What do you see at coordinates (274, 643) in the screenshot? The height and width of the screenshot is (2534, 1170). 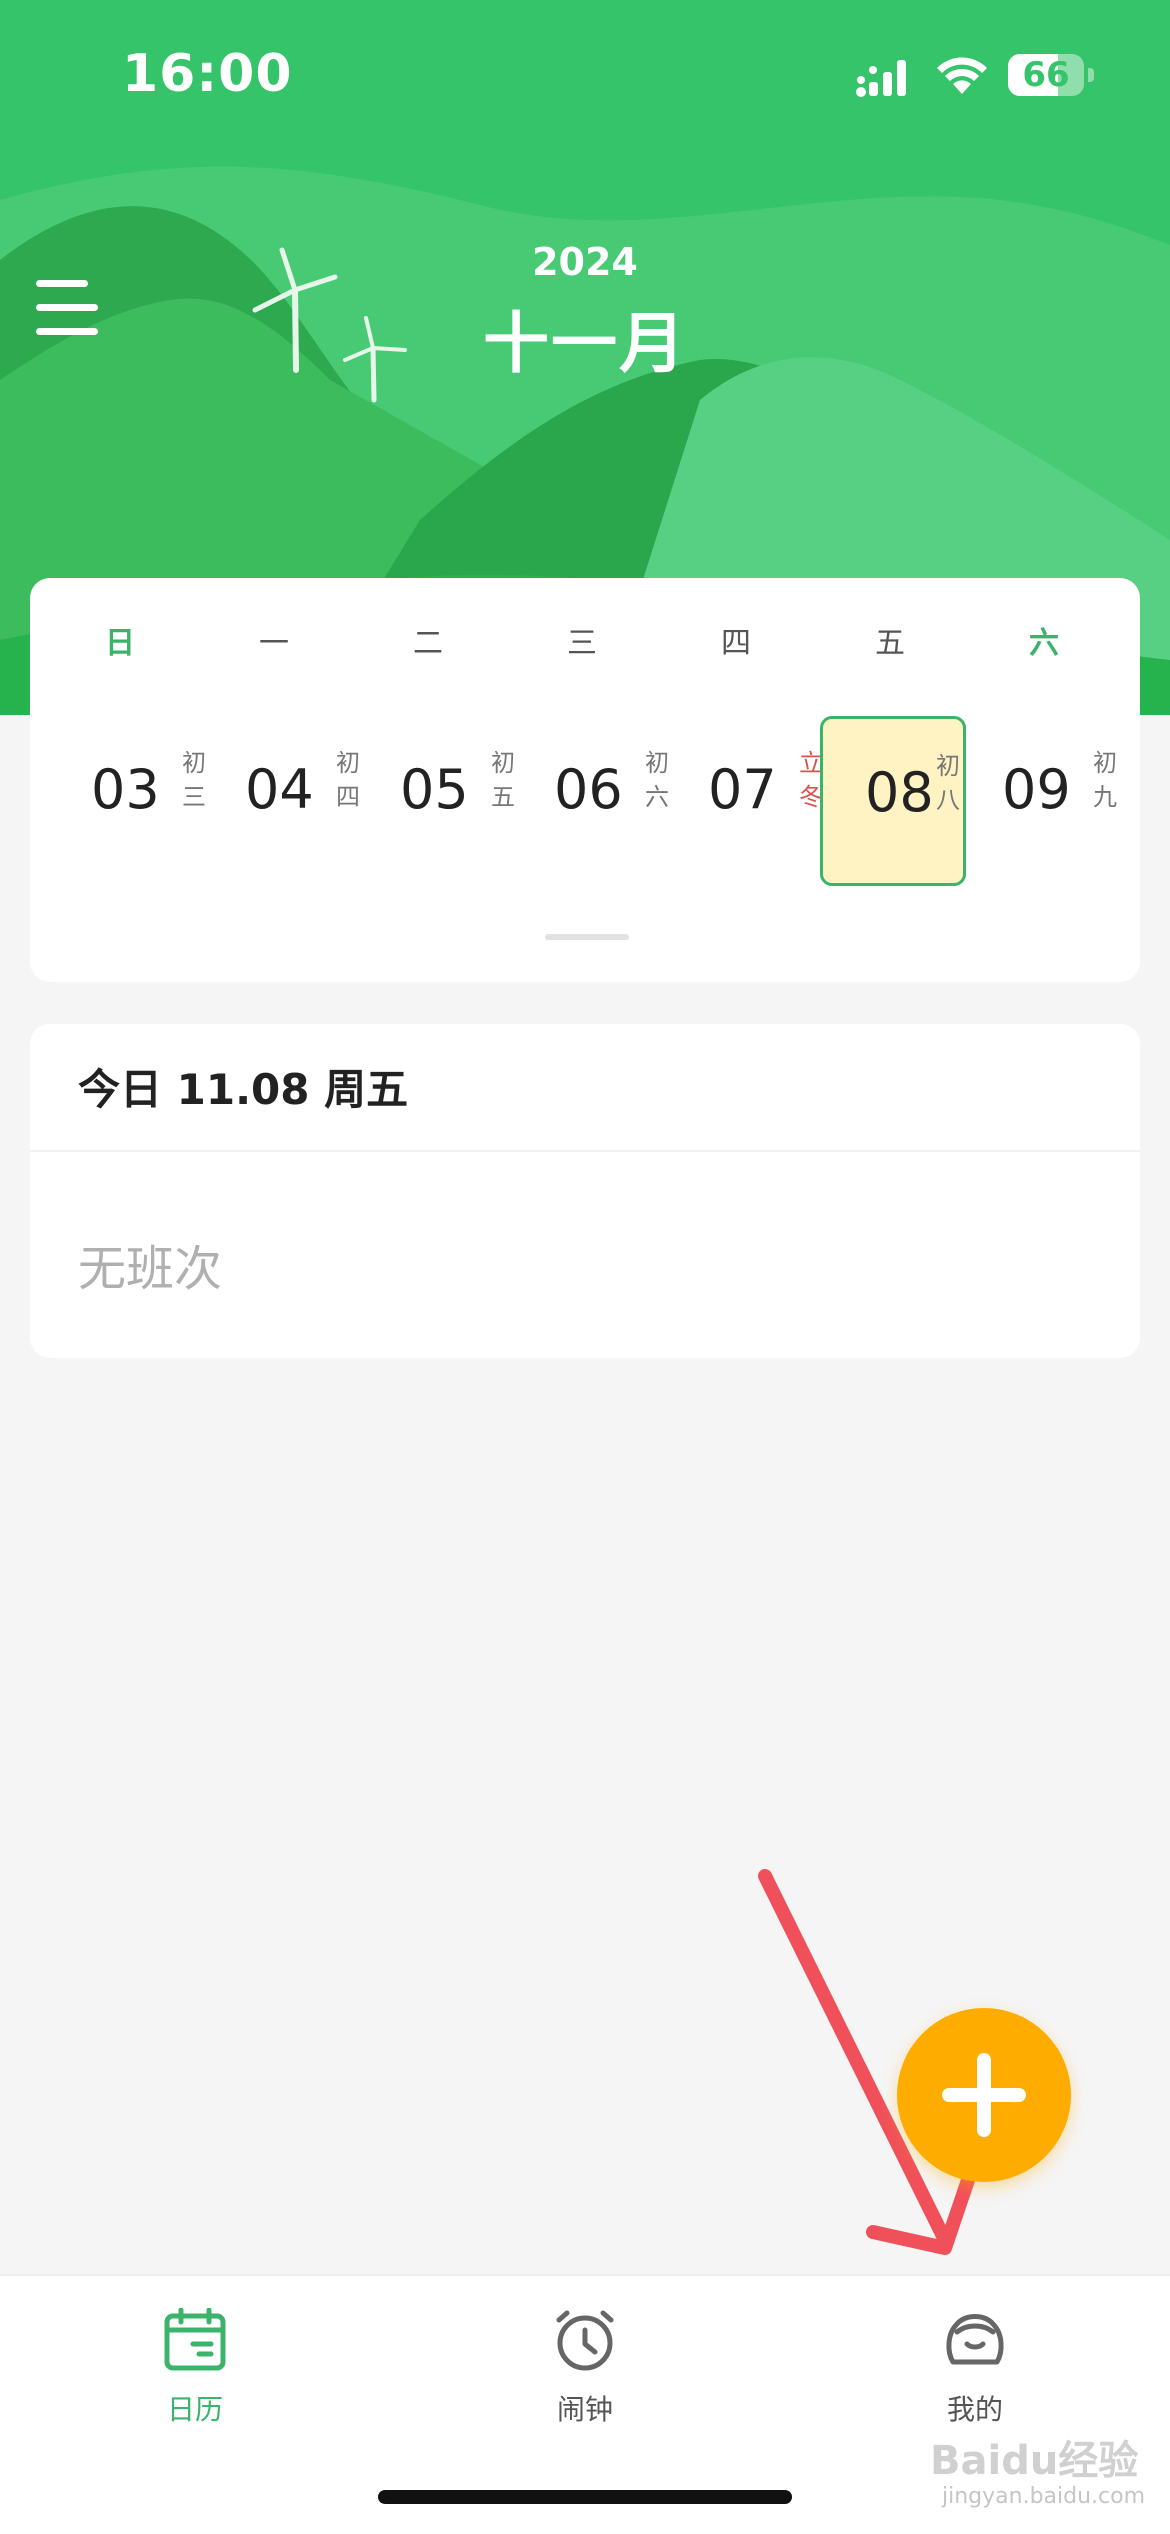 I see `weekday-mon: 一` at bounding box center [274, 643].